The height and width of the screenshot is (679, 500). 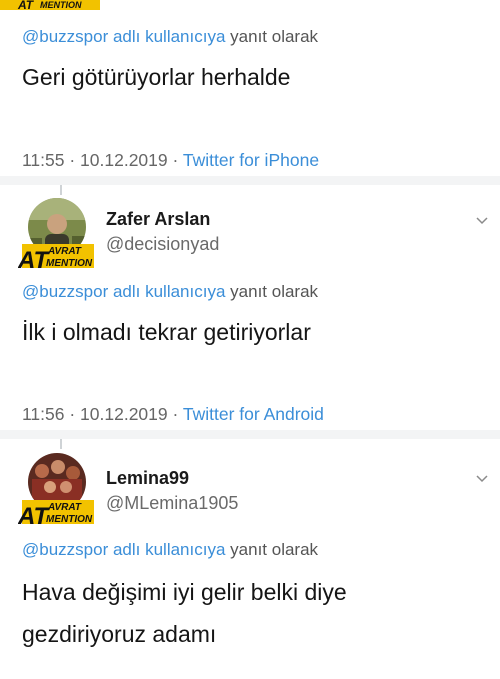 I want to click on tweet-timestamp: 11:56 · 10.12.2019 ·, so click(x=100, y=414).